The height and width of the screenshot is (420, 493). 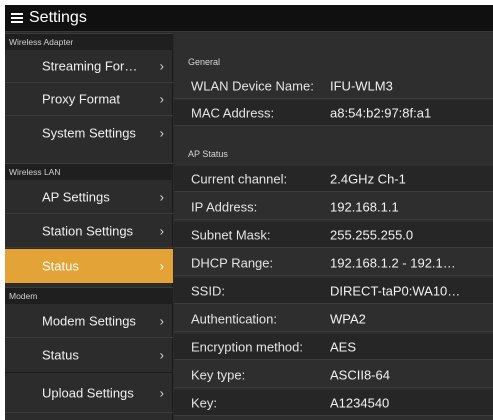 I want to click on info-row-key-type: Key type: ASCII8-64, so click(x=333, y=375).